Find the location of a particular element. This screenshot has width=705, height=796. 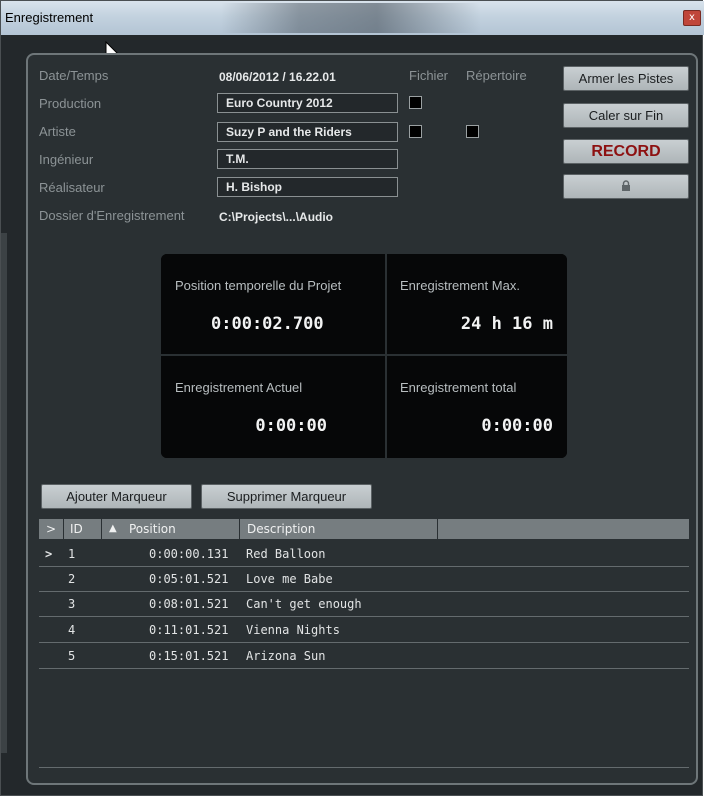

column-id: ID is located at coordinates (76, 529).